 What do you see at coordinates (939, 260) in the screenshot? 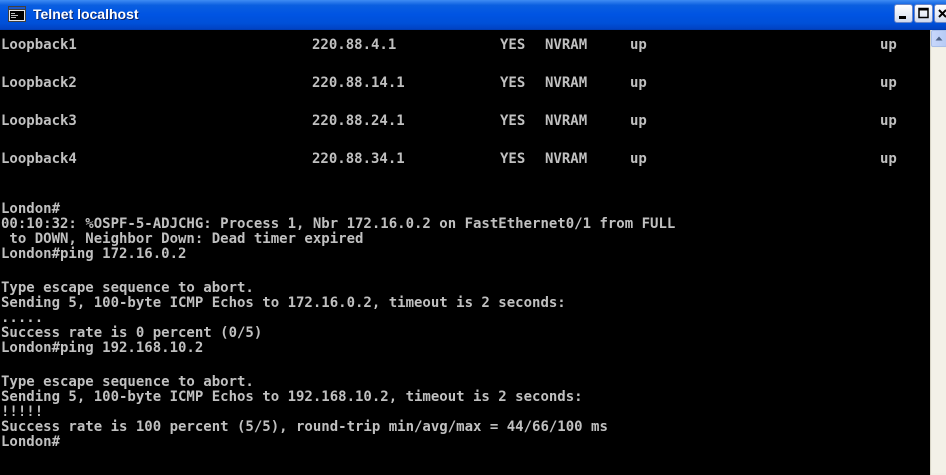
I see `scroll-track` at bounding box center [939, 260].